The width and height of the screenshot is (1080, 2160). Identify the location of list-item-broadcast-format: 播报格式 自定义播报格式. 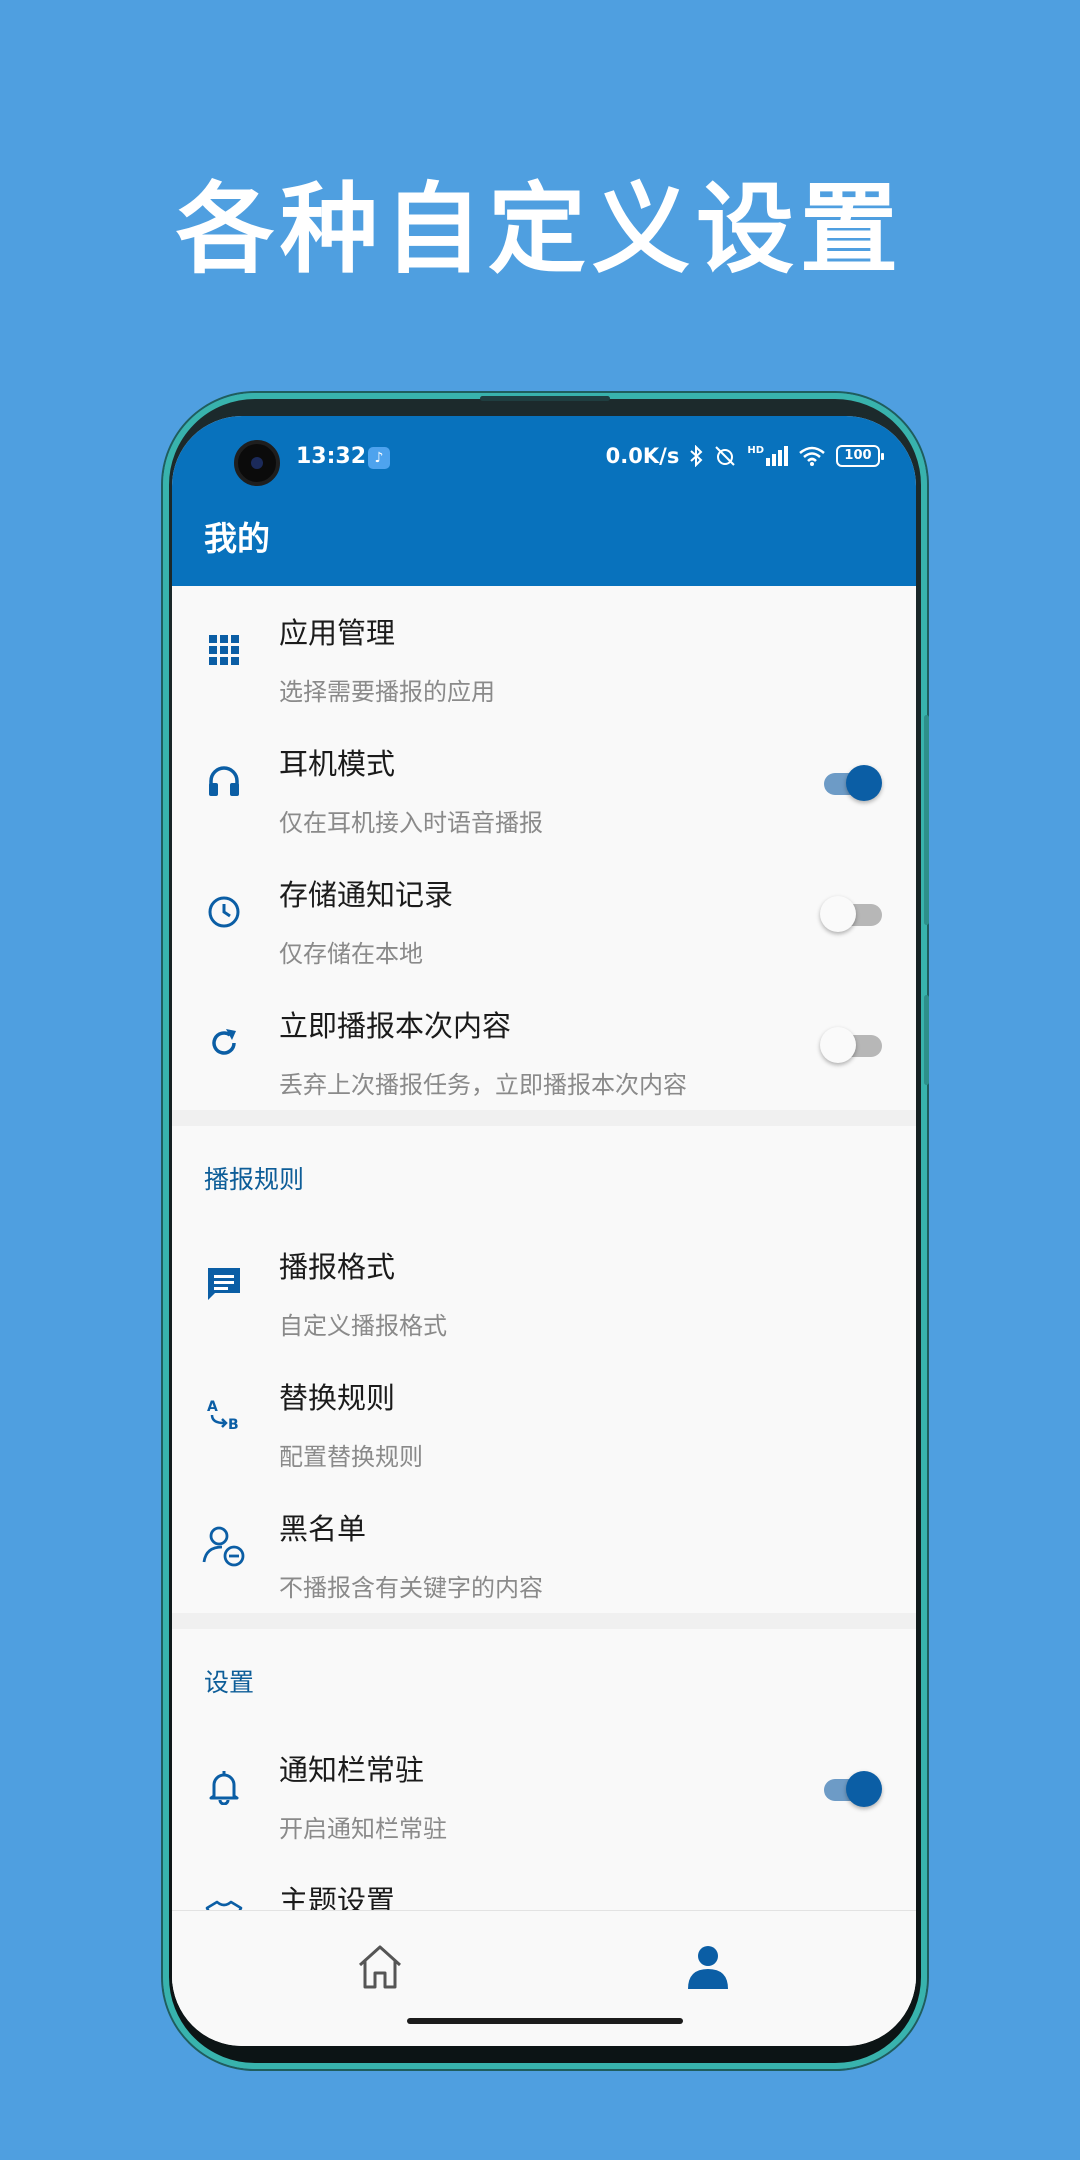
(544, 1285).